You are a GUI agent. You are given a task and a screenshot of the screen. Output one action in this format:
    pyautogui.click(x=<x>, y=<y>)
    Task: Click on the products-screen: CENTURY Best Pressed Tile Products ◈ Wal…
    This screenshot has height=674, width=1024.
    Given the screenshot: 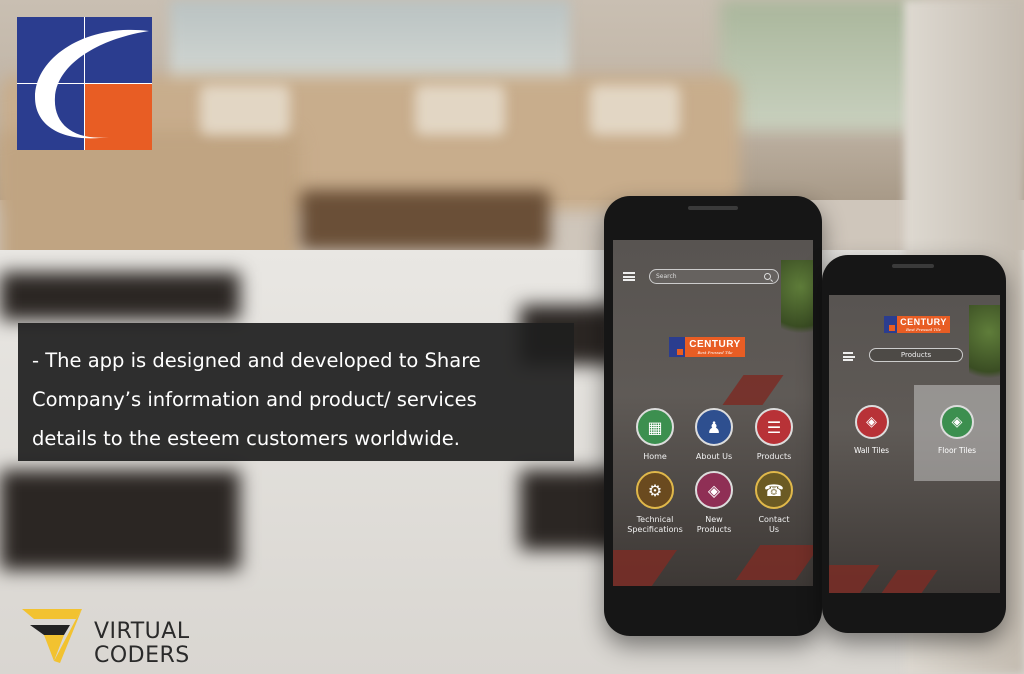 What is the action you would take?
    pyautogui.click(x=914, y=444)
    